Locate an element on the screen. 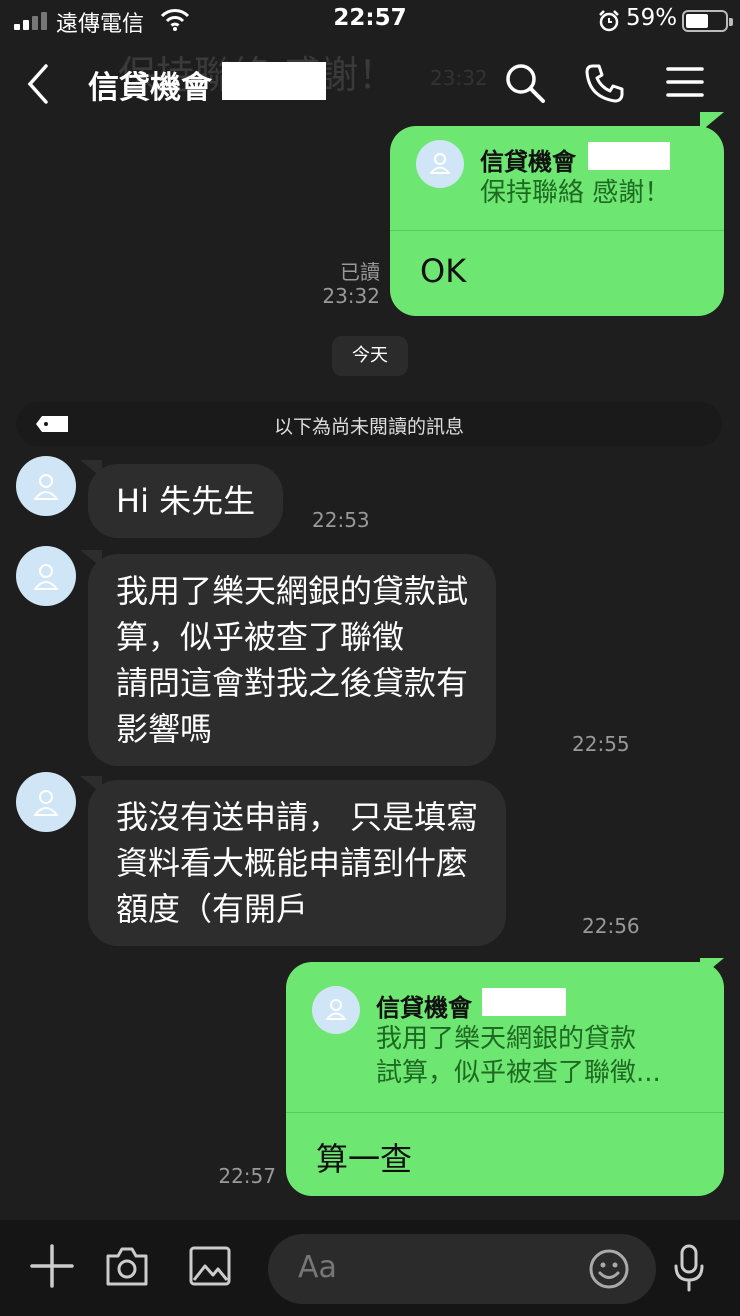  status-bar: 遠傳電信 22:57 59% is located at coordinates (370, 22).